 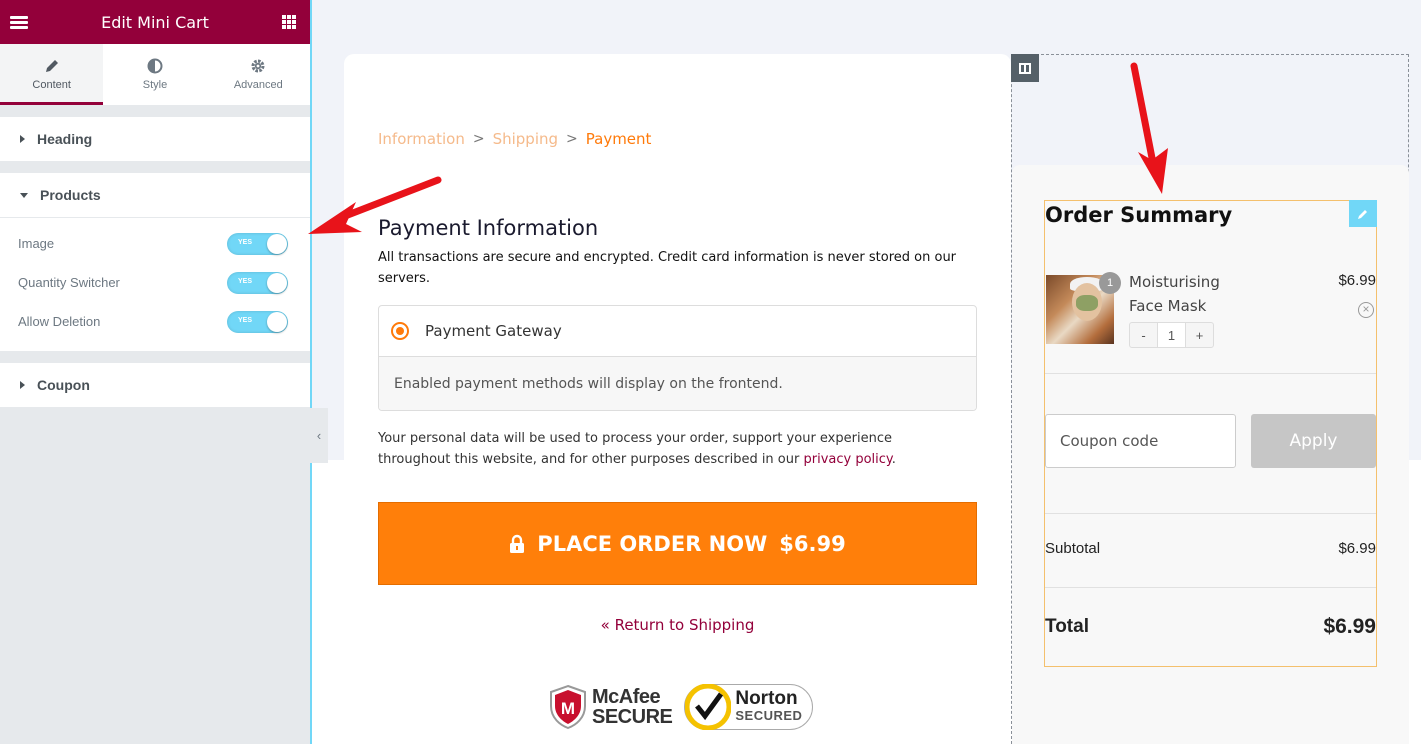 What do you see at coordinates (1313, 441) in the screenshot?
I see `apply-coupon-button: Apply` at bounding box center [1313, 441].